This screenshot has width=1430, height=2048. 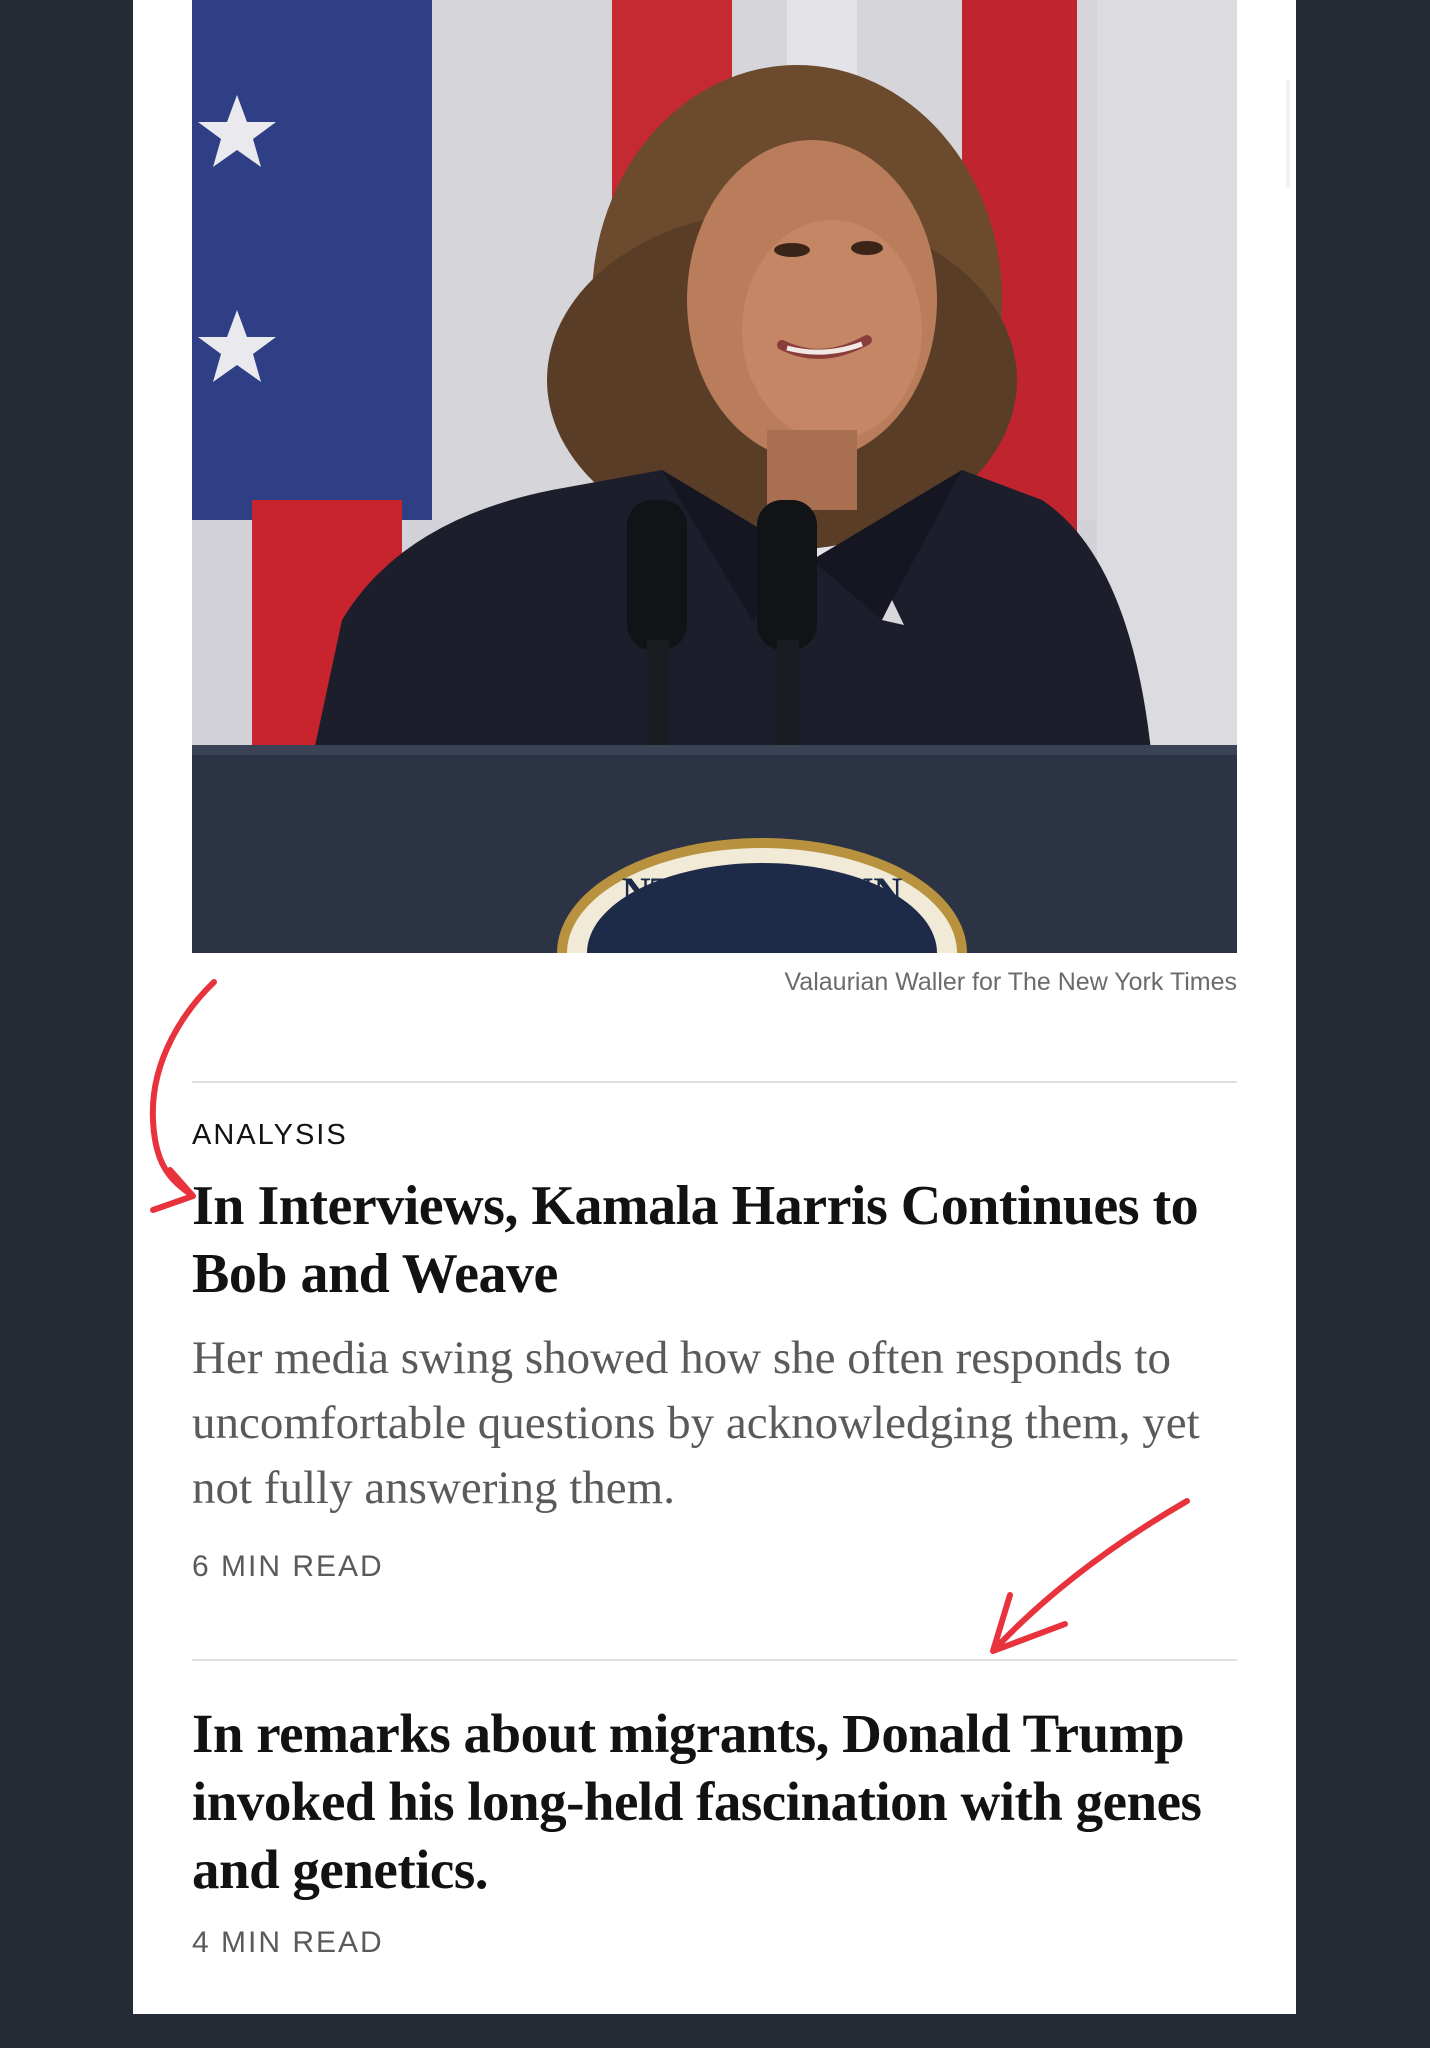 I want to click on read-time: 4 MIN READ, so click(x=288, y=1942).